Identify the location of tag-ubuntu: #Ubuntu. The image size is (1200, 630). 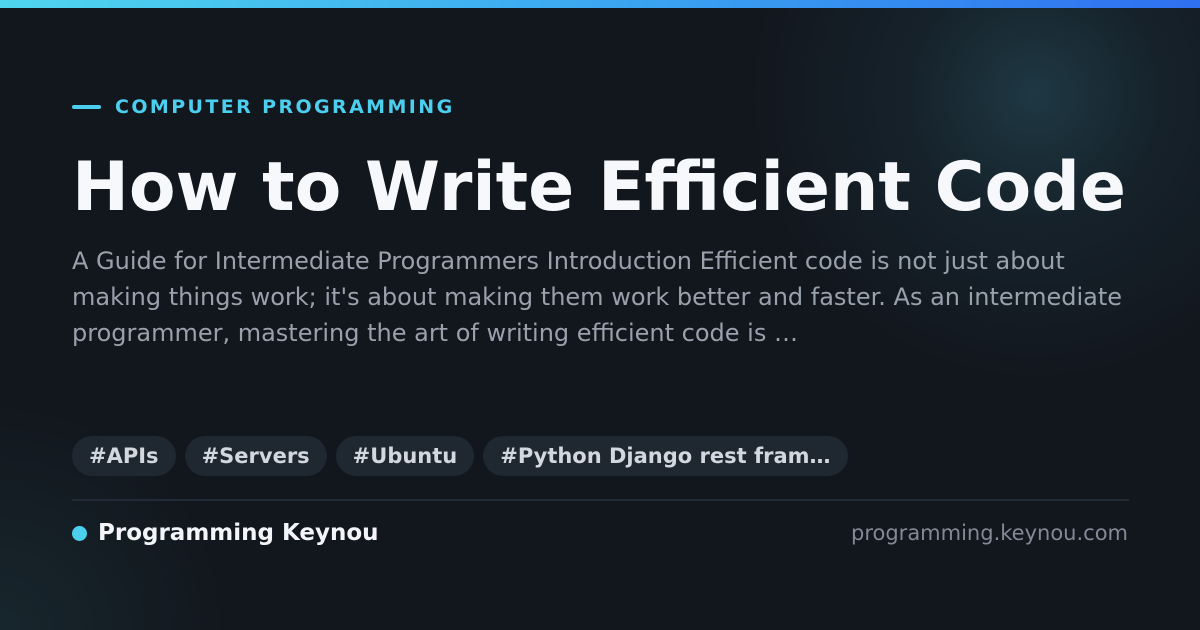
(405, 456).